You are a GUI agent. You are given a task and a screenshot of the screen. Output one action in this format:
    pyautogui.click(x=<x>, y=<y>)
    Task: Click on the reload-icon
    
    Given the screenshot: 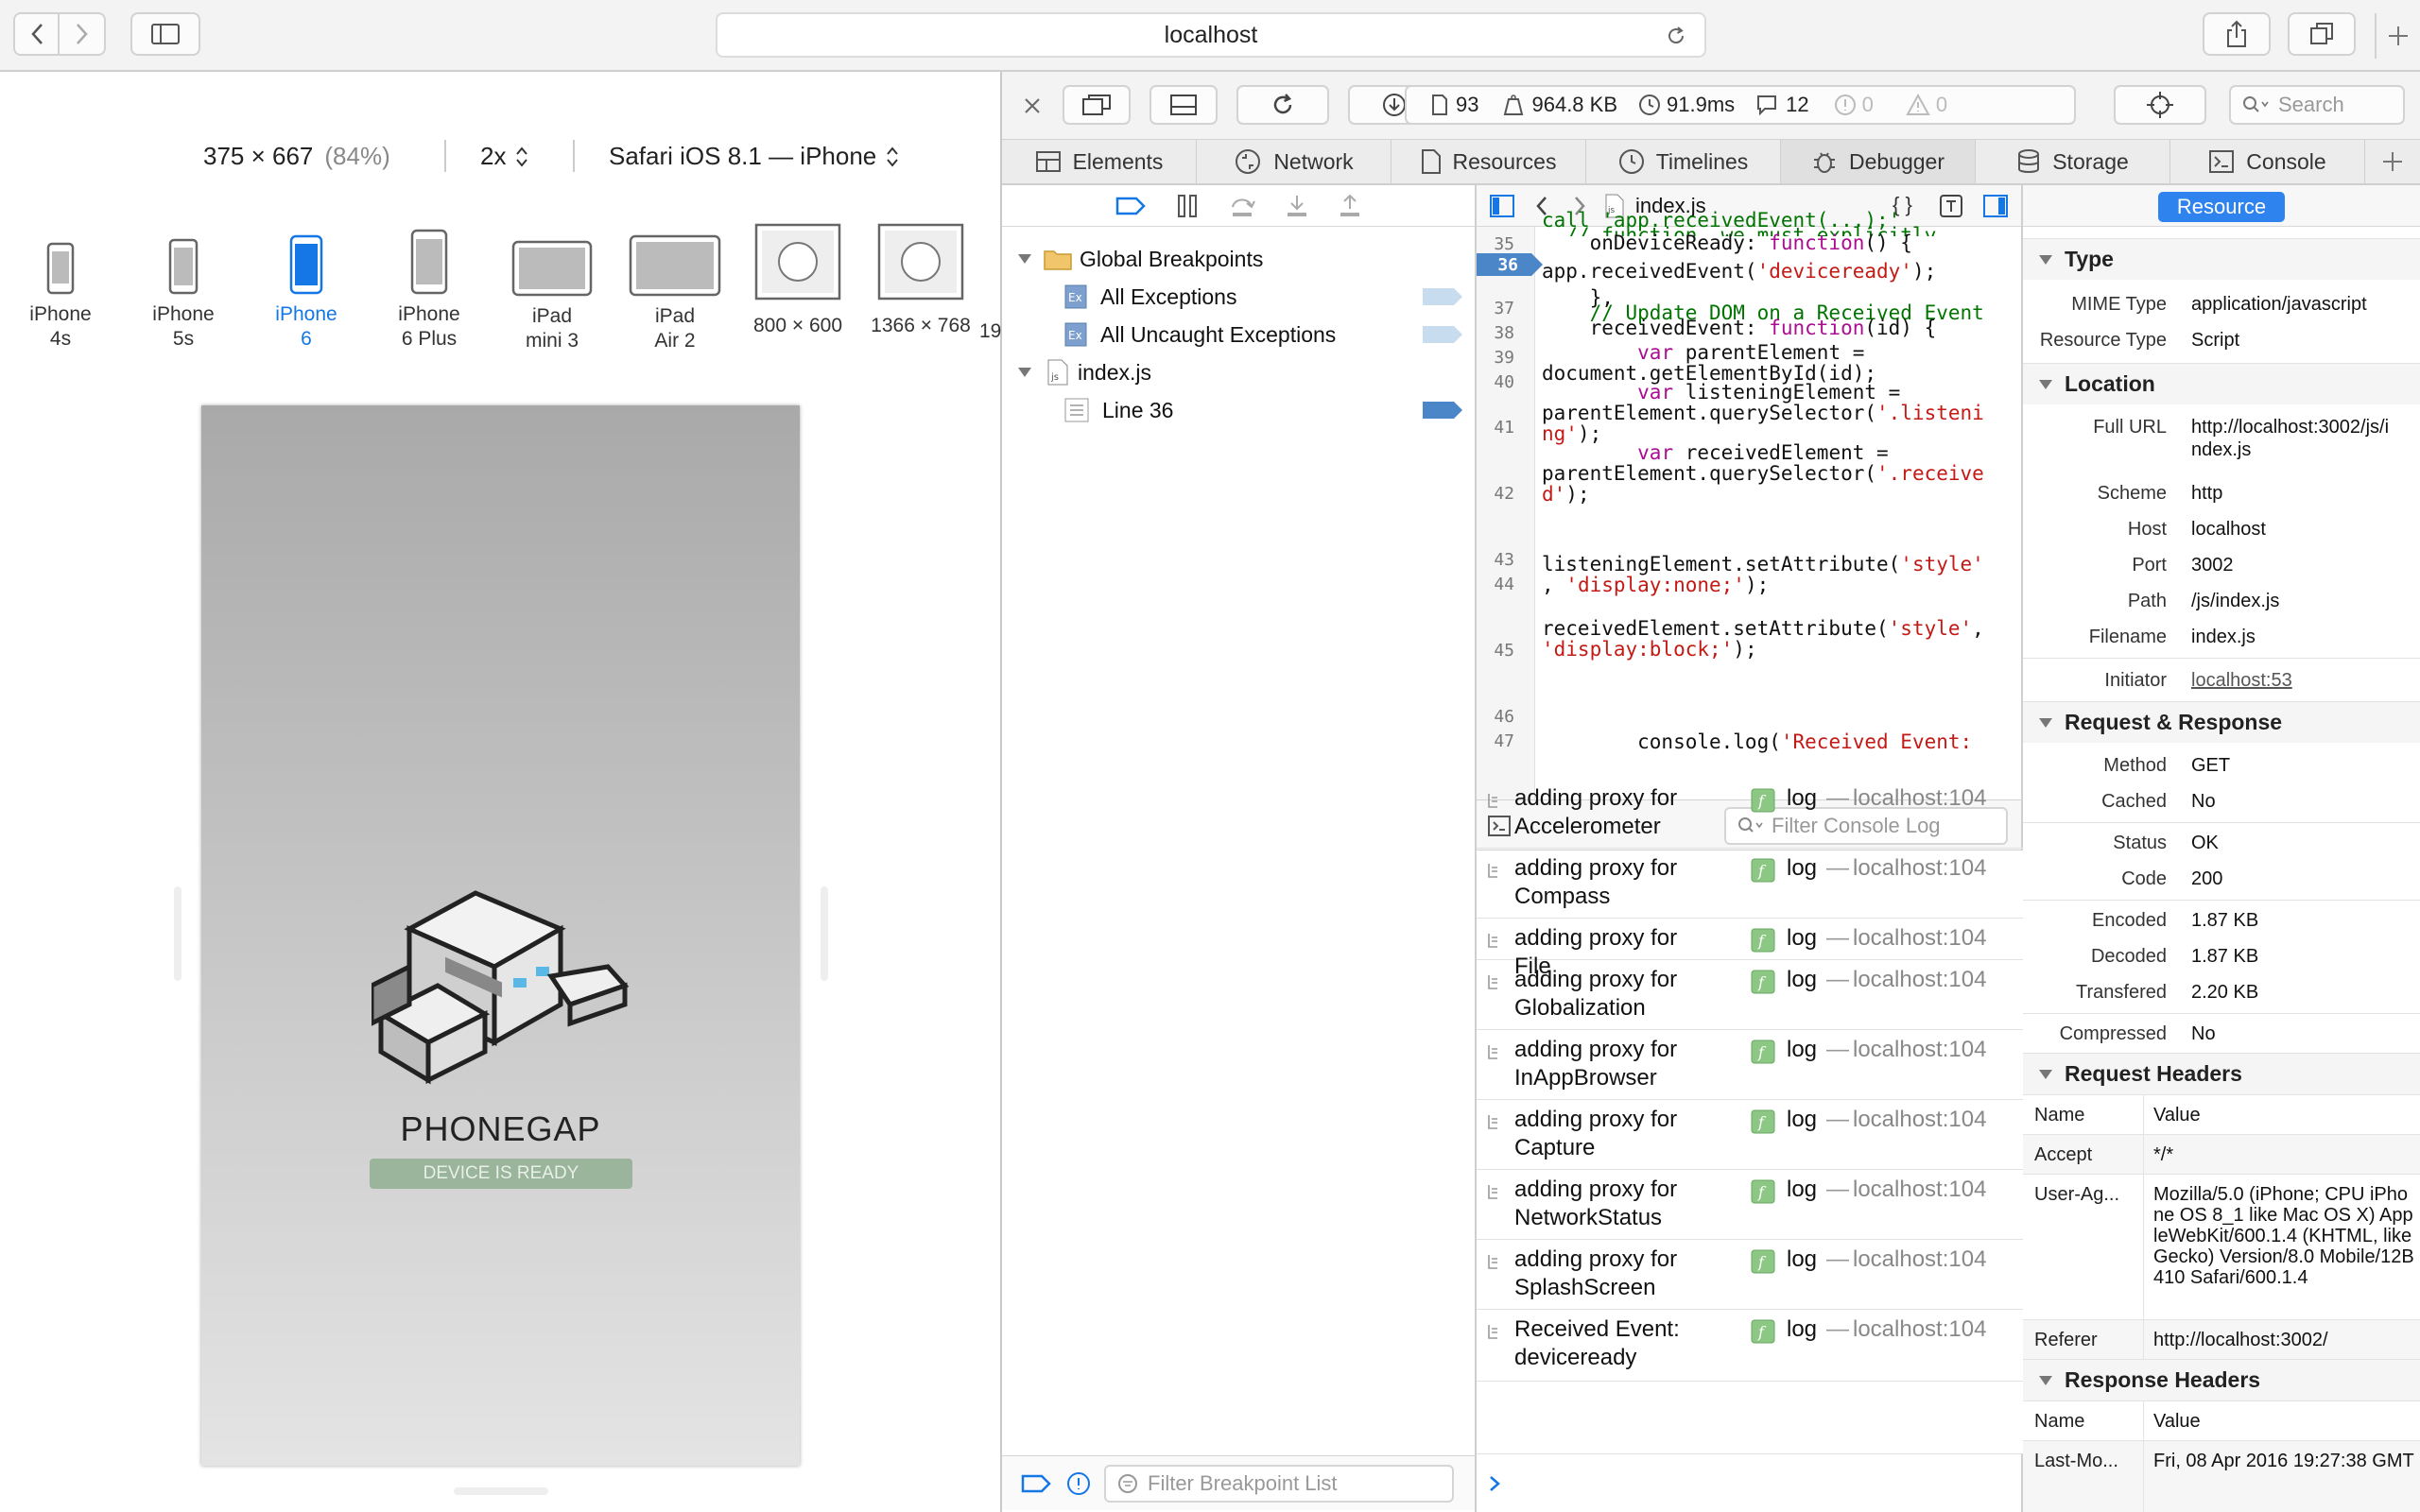 What is the action you would take?
    pyautogui.click(x=1676, y=36)
    